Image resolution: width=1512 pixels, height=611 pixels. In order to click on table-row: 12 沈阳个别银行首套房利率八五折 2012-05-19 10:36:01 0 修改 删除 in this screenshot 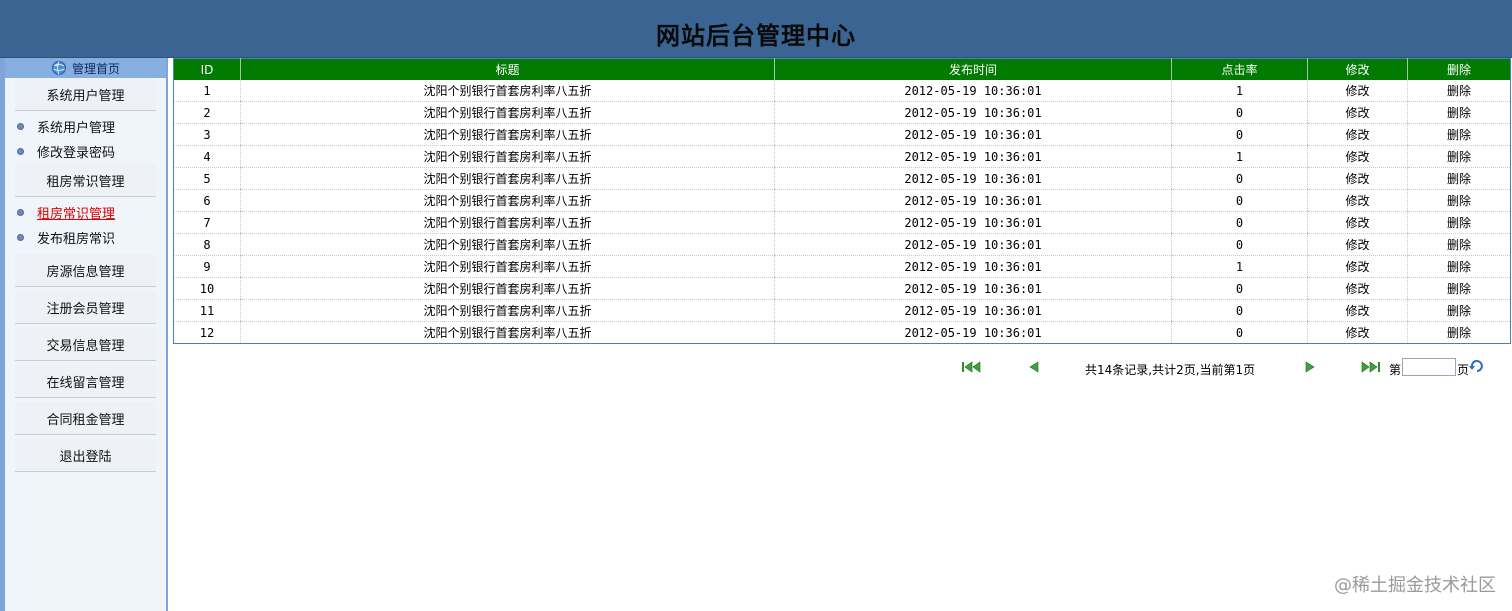, I will do `click(842, 332)`.